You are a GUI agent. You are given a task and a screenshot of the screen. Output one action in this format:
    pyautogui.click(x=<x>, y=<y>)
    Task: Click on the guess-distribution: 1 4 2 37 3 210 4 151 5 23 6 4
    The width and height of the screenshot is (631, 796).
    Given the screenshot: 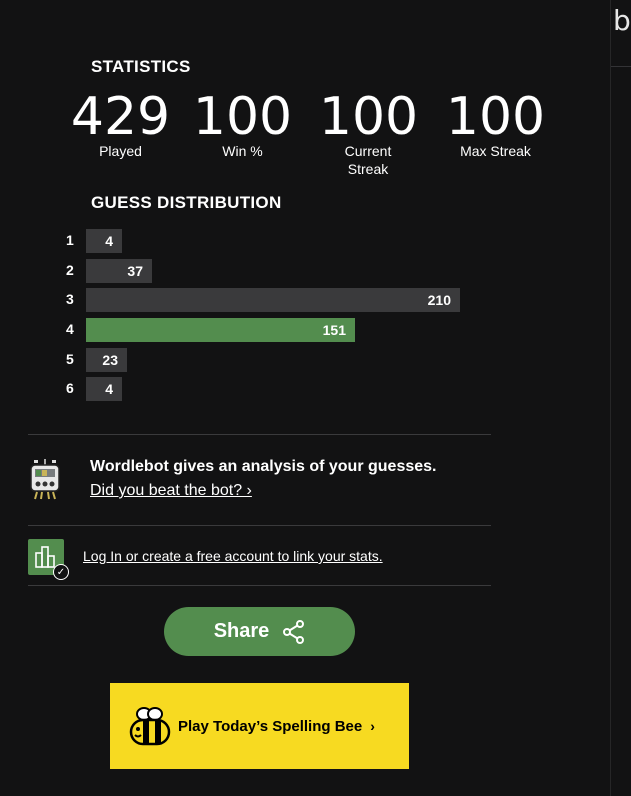 What is the action you would take?
    pyautogui.click(x=276, y=318)
    